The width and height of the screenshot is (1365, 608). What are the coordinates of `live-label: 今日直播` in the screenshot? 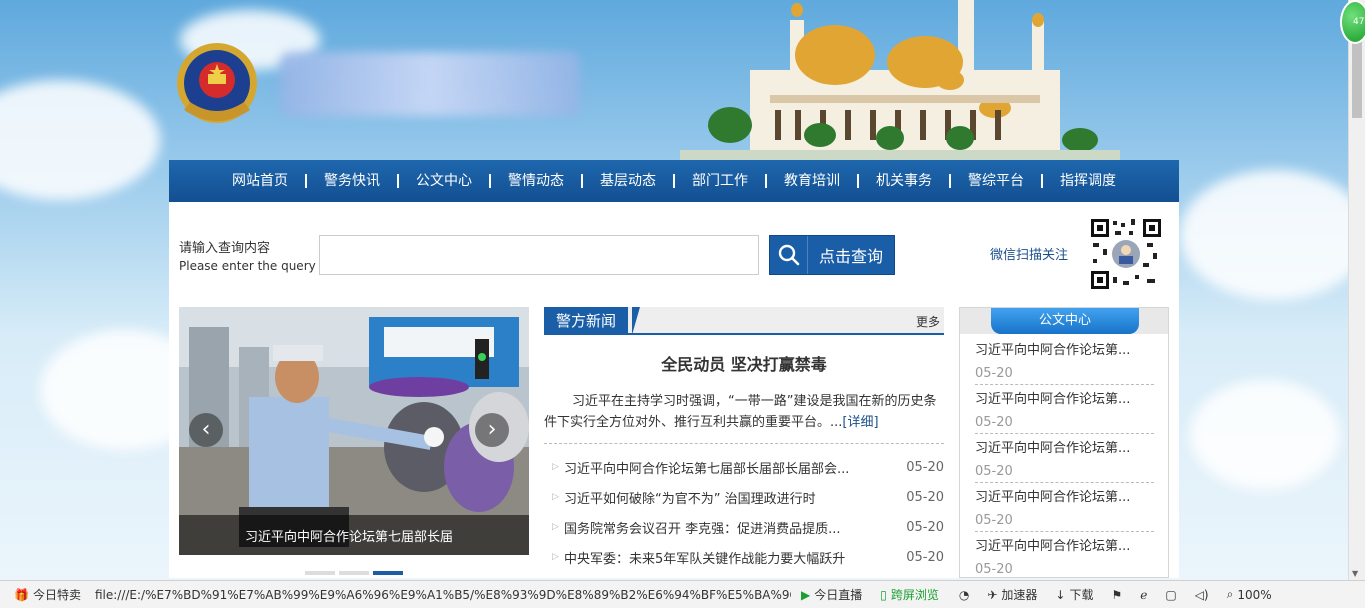 It's located at (838, 595).